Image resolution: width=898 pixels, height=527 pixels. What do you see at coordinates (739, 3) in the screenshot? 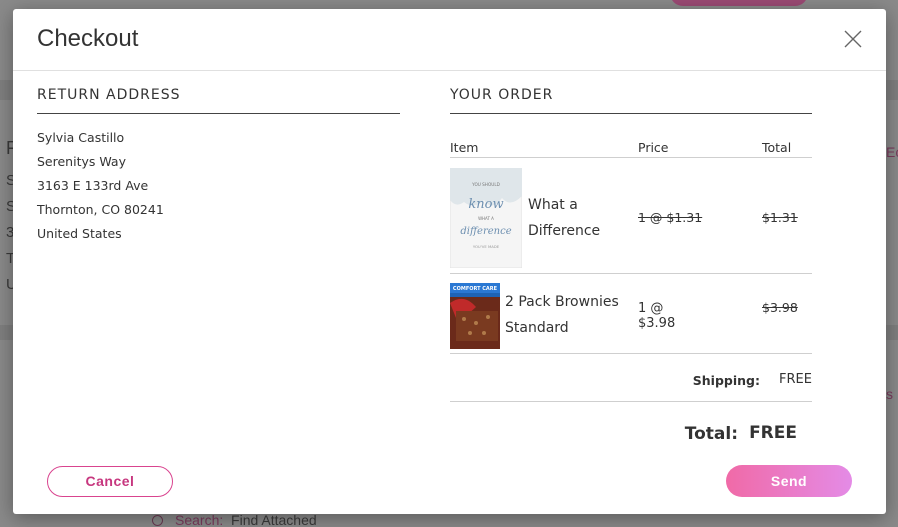
I see `background-header-button` at bounding box center [739, 3].